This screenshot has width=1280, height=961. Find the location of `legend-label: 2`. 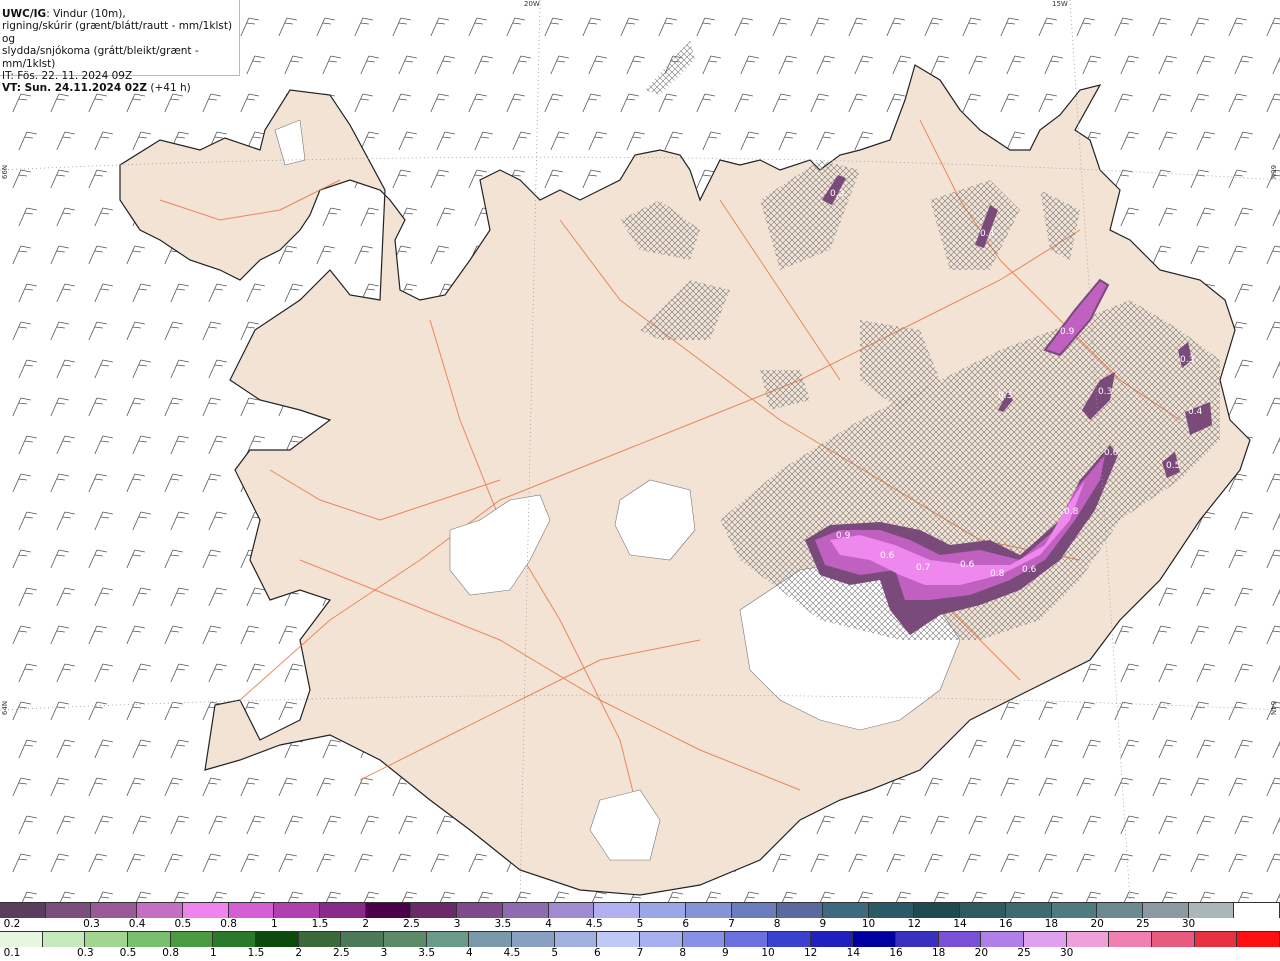

legend-label: 2 is located at coordinates (366, 924).